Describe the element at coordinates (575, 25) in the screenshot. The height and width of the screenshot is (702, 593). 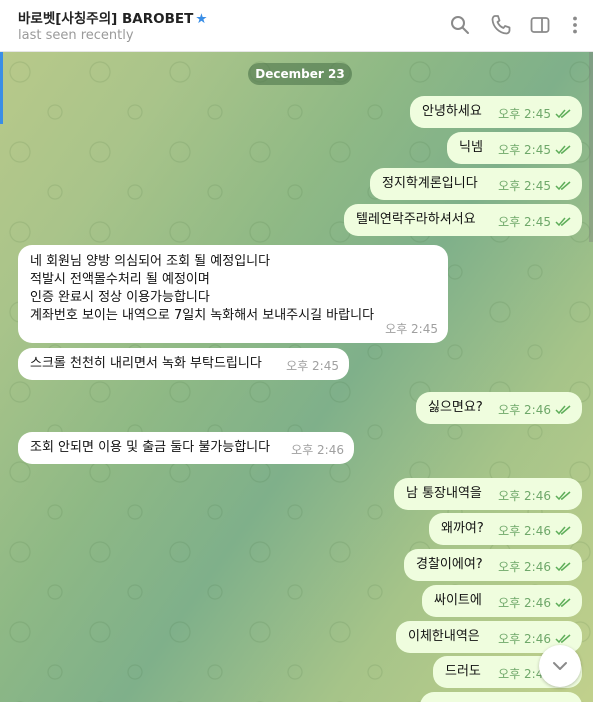
I see `more-vertical-icon` at that location.